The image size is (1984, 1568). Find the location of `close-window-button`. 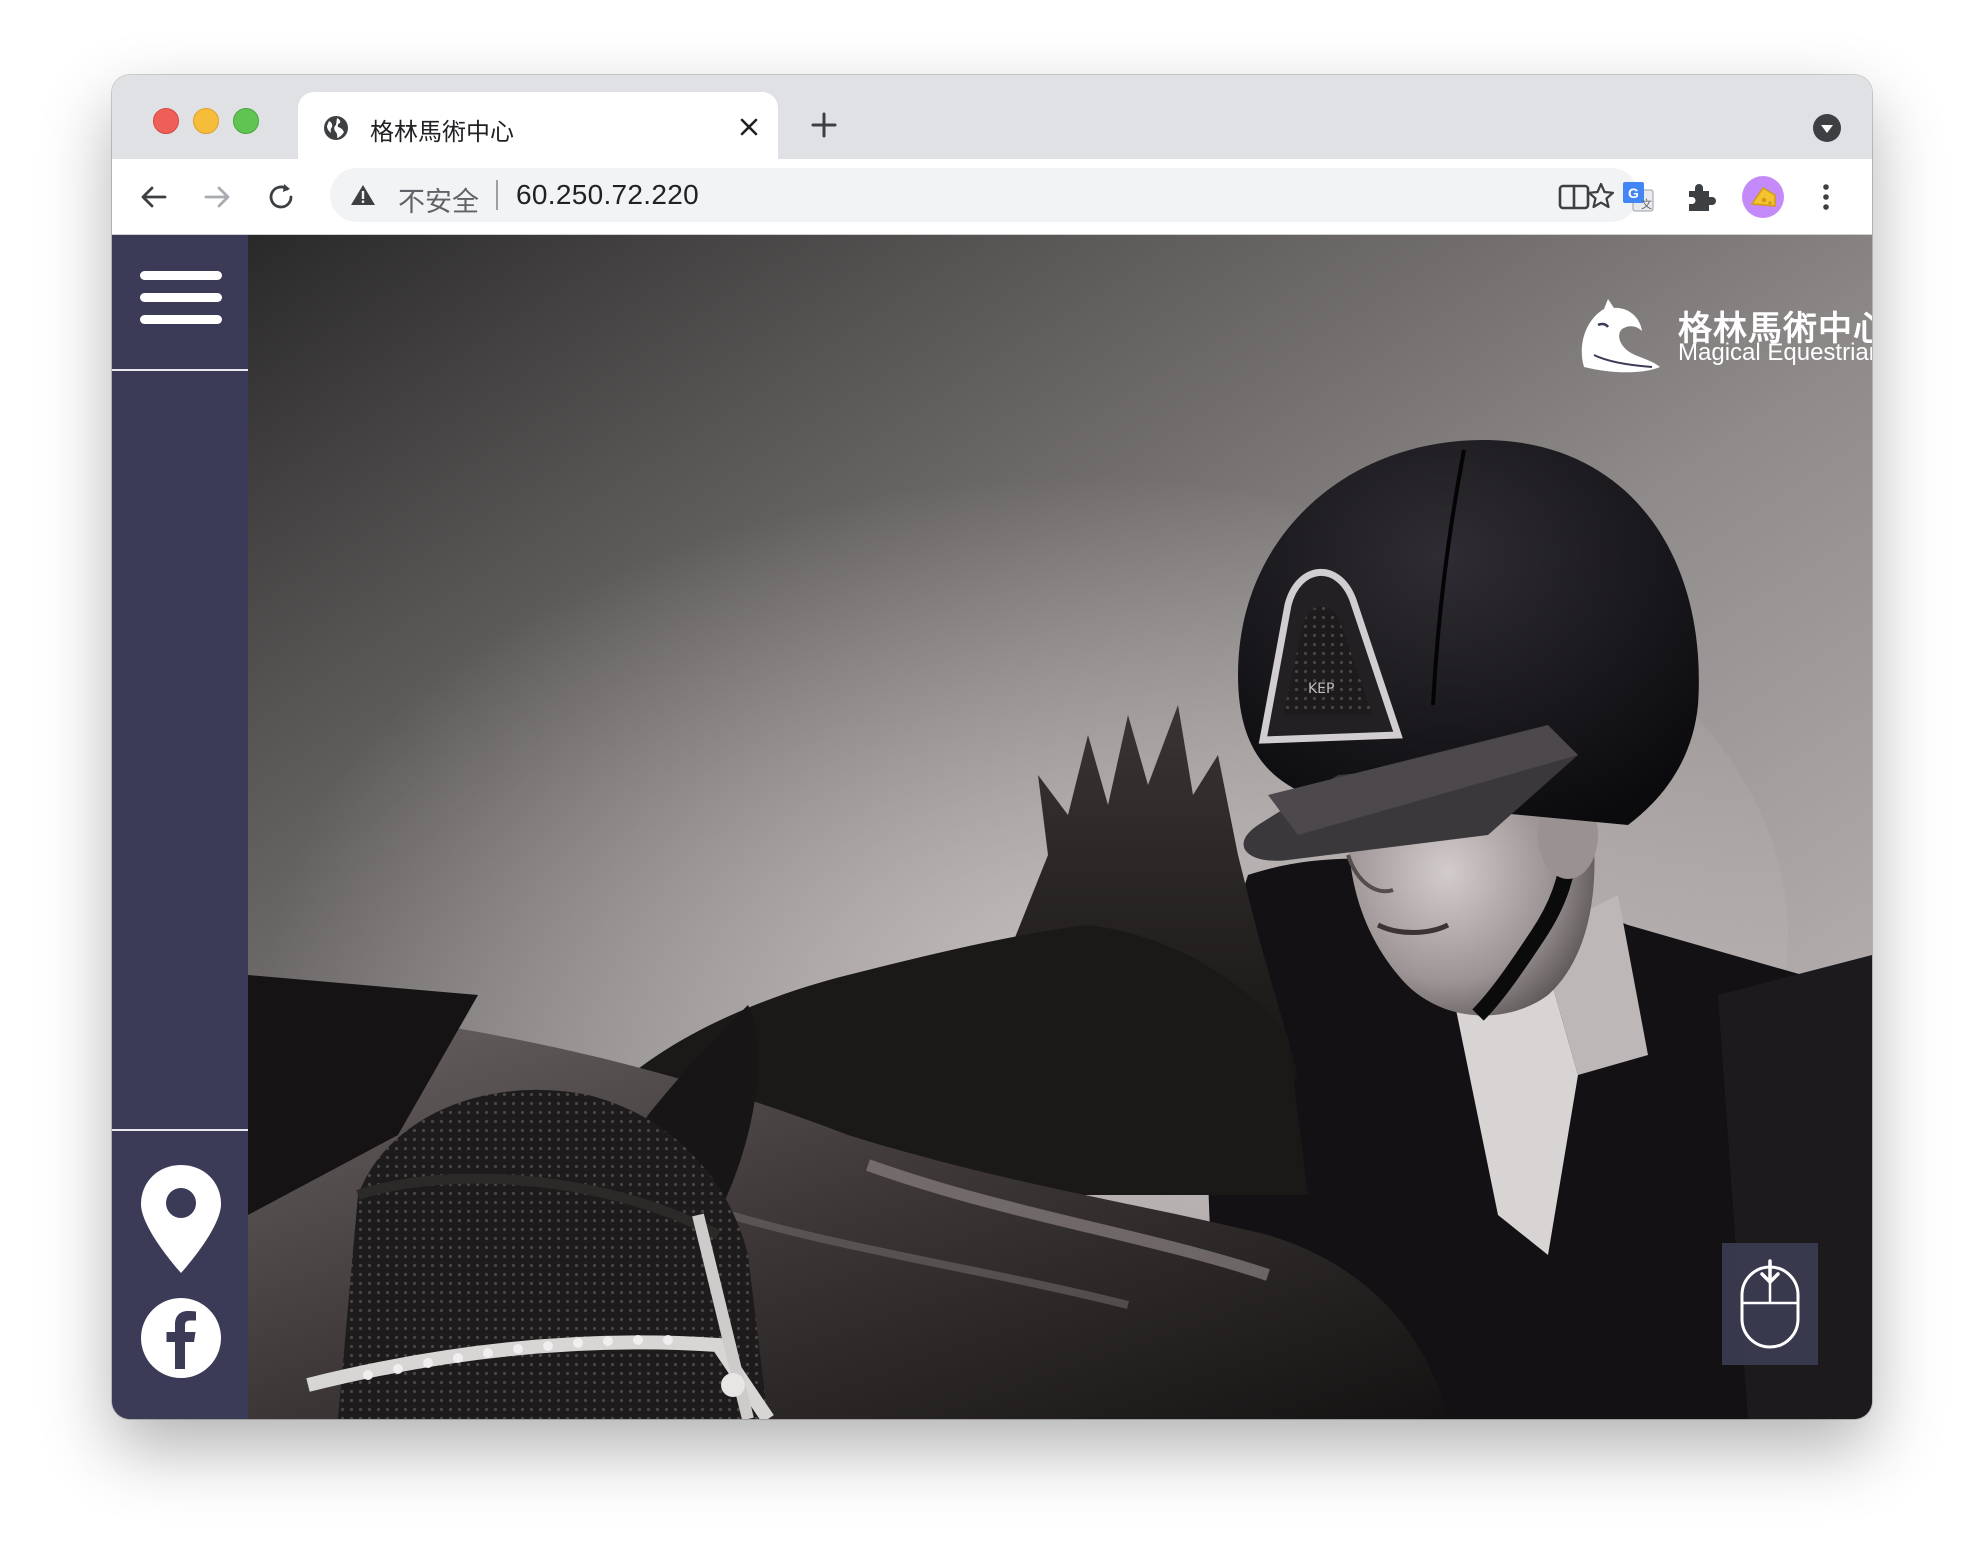

close-window-button is located at coordinates (166, 121).